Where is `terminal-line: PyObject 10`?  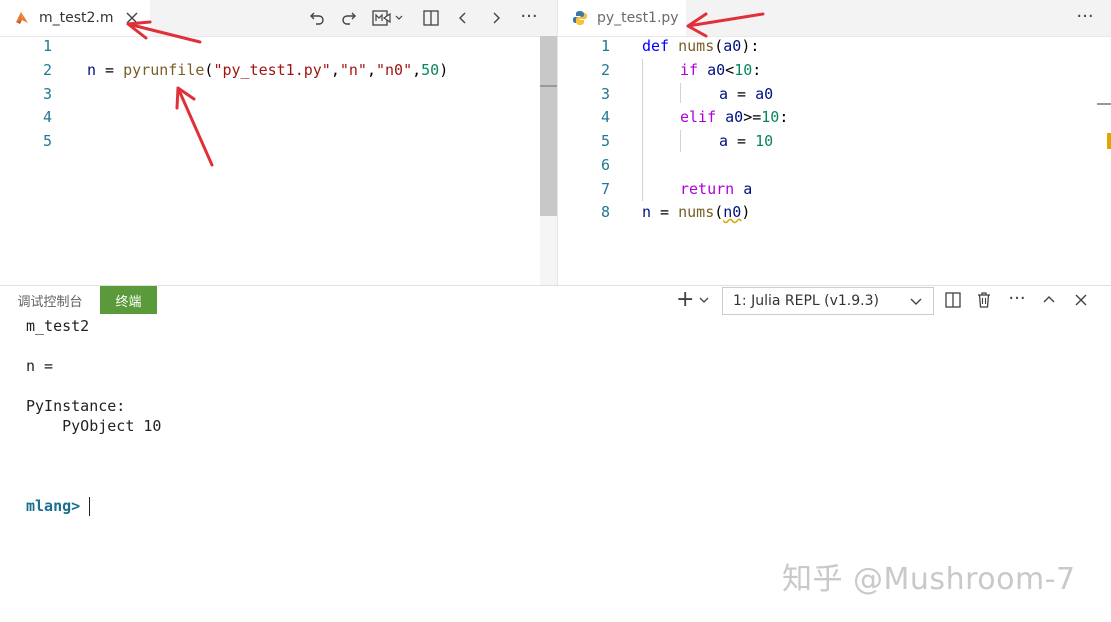
terminal-line: PyObject 10 is located at coordinates (94, 426).